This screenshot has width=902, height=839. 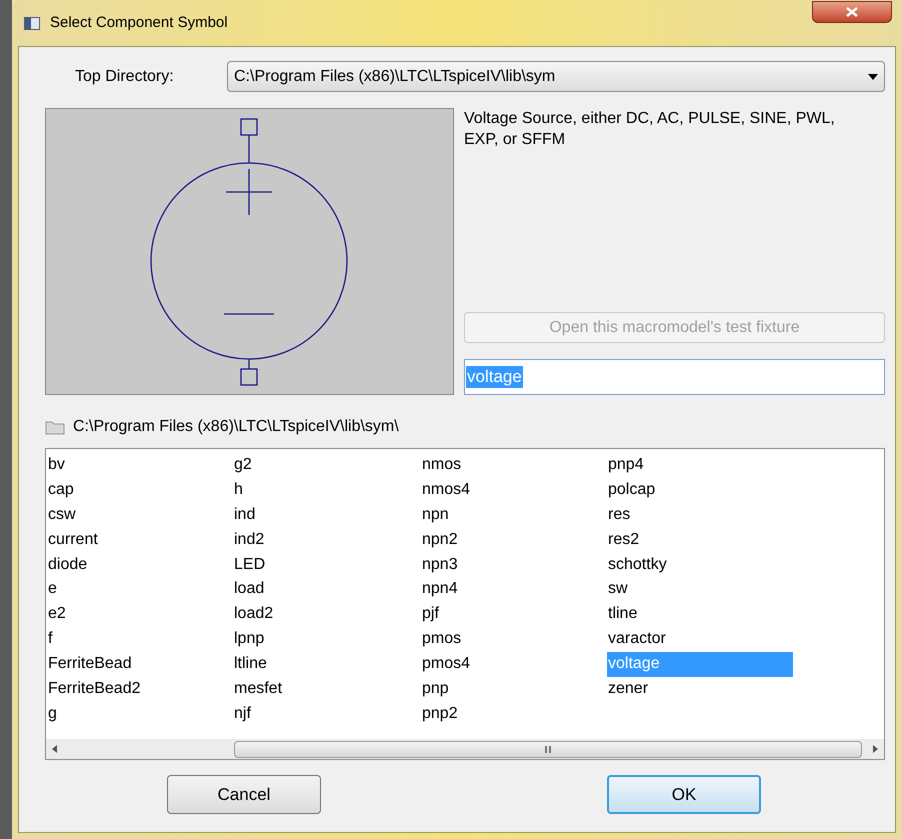 I want to click on symbol-list-item: polcap, so click(x=700, y=490).